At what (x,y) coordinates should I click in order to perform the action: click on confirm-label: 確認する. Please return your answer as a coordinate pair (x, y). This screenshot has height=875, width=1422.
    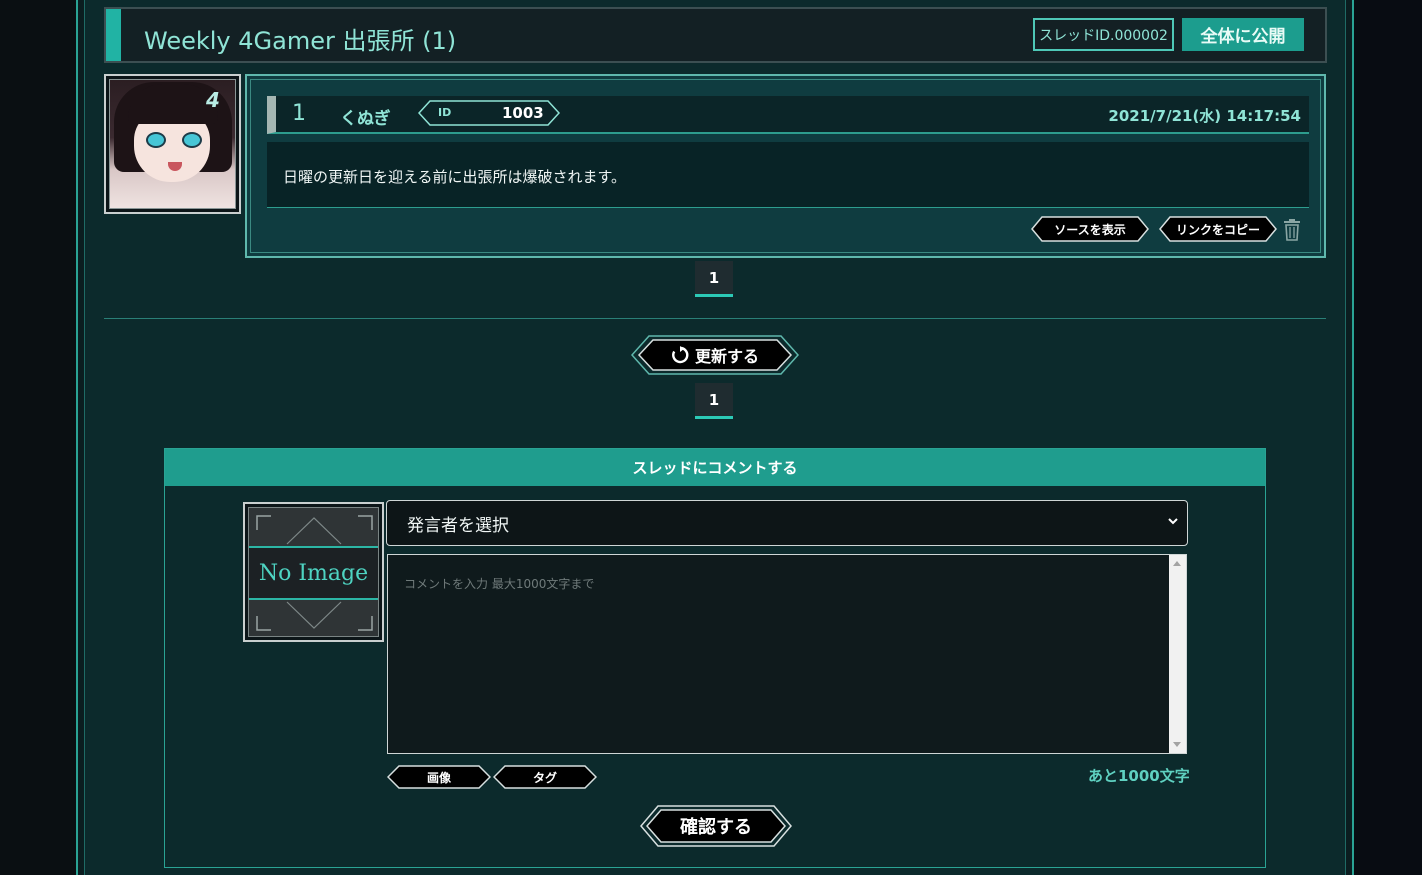
    Looking at the image, I should click on (716, 827).